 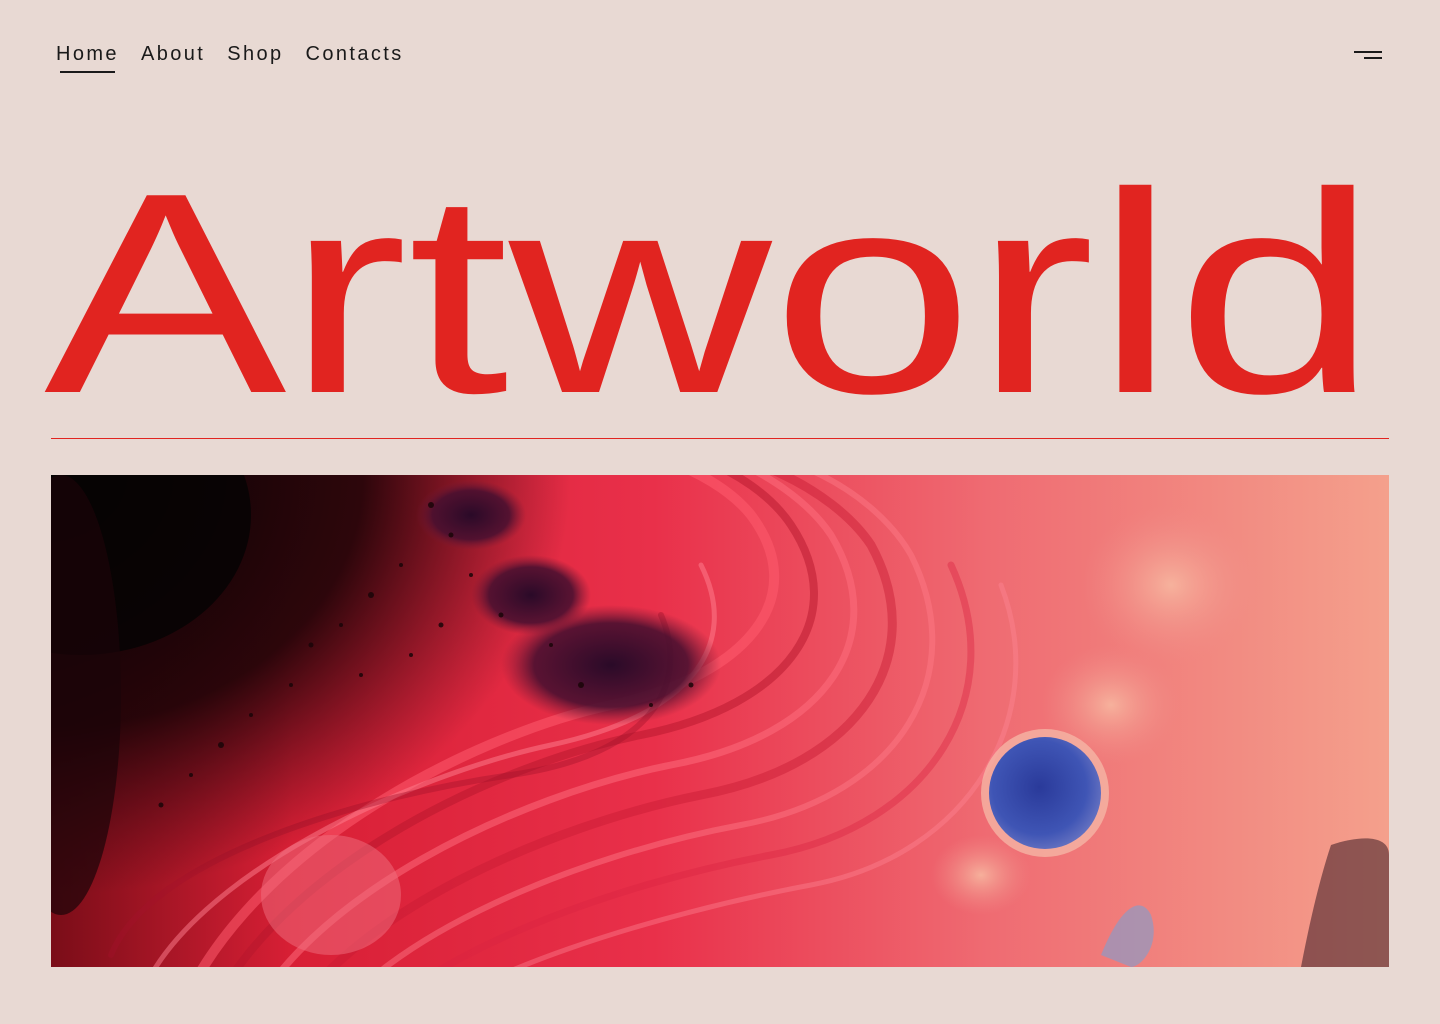 What do you see at coordinates (720, 438) in the screenshot?
I see `hero-divider` at bounding box center [720, 438].